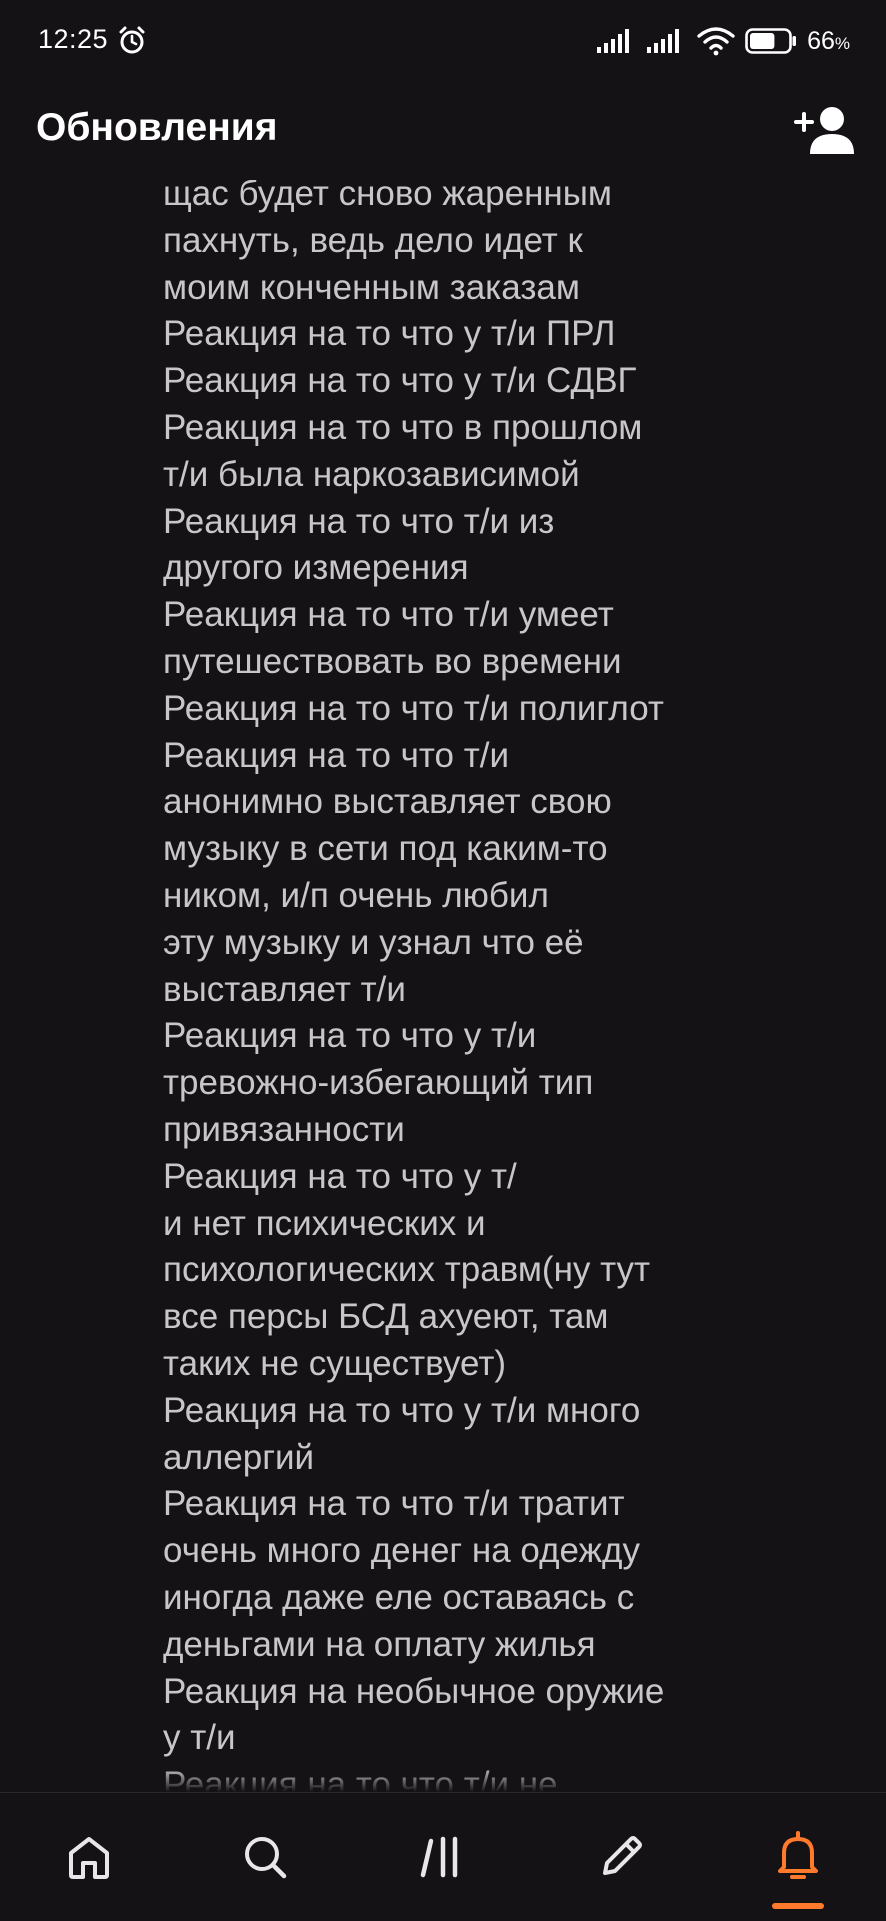 The width and height of the screenshot is (886, 1921). Describe the element at coordinates (716, 41) in the screenshot. I see `wifi-icon` at that location.